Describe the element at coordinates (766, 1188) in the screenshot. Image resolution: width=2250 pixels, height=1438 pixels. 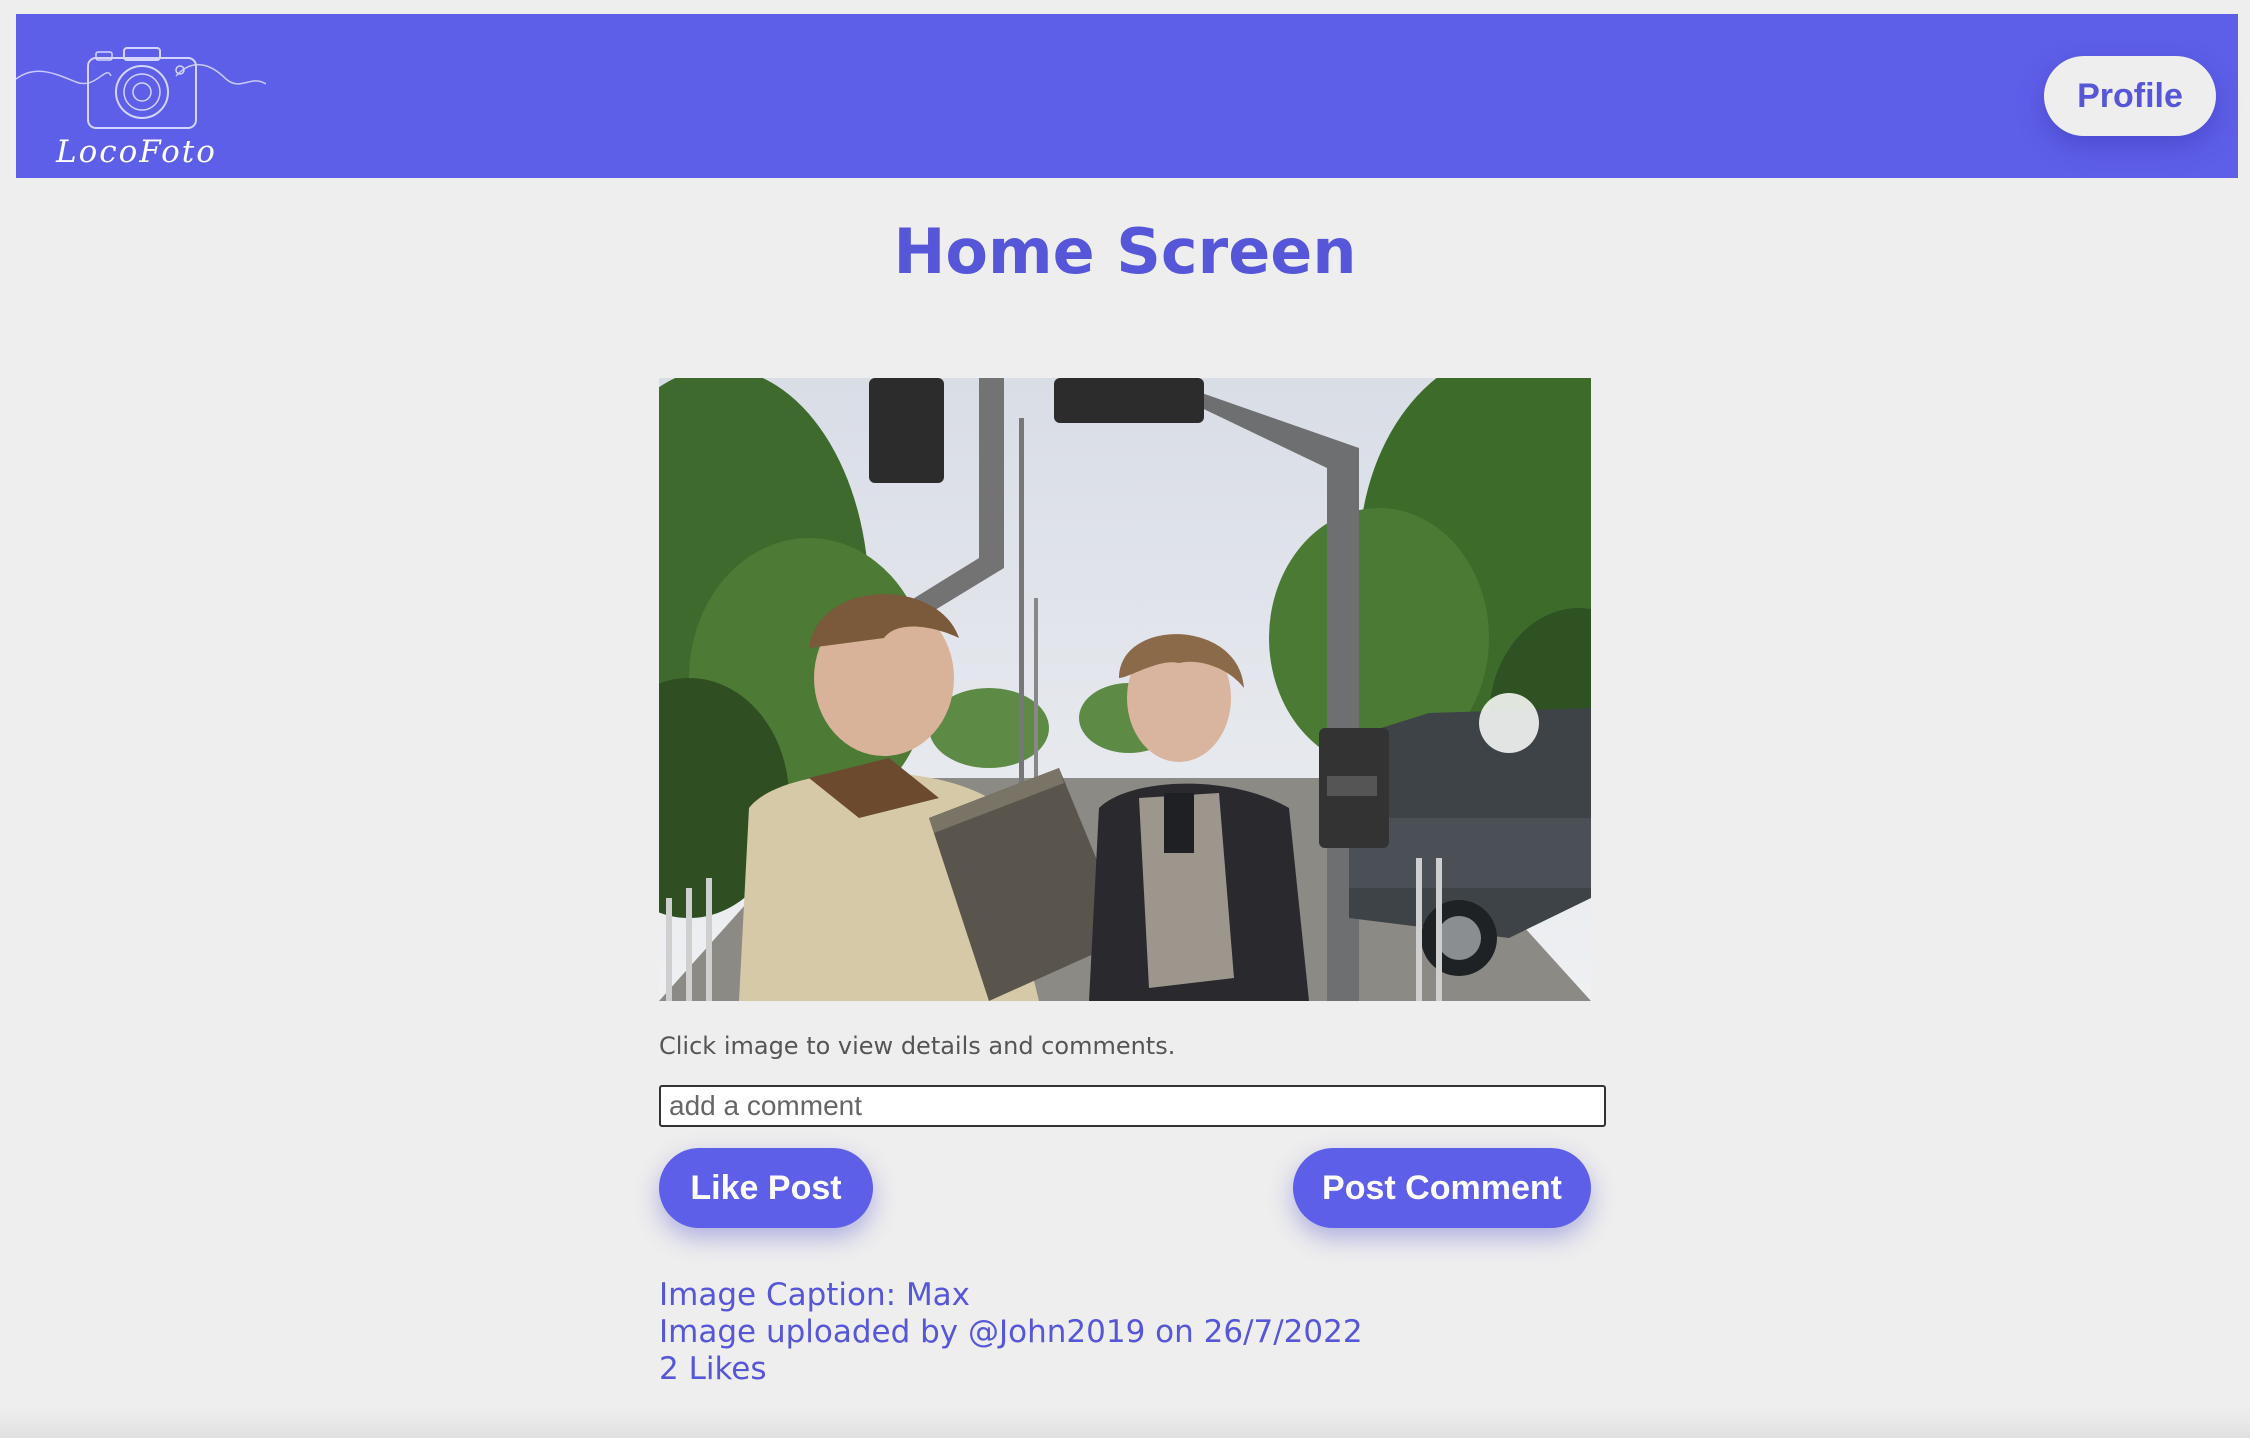
I see `like-post-button: Like Post` at that location.